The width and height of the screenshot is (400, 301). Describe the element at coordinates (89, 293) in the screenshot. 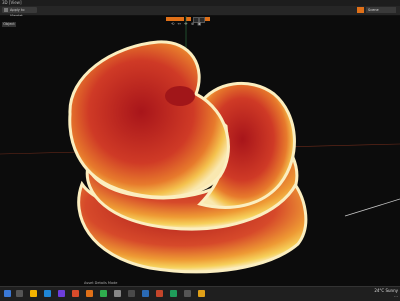

I see `app-icon` at that location.